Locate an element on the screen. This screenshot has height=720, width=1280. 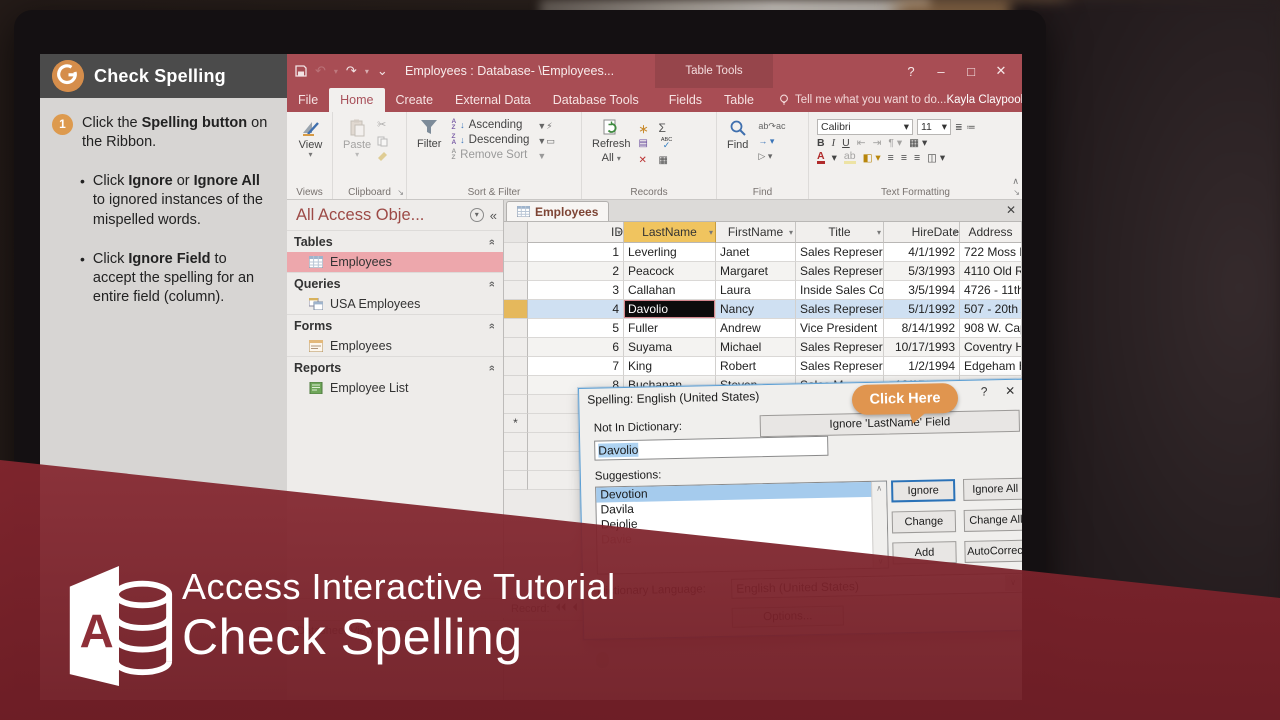
column-header-lastname: LastName ▾ is located at coordinates (670, 232).